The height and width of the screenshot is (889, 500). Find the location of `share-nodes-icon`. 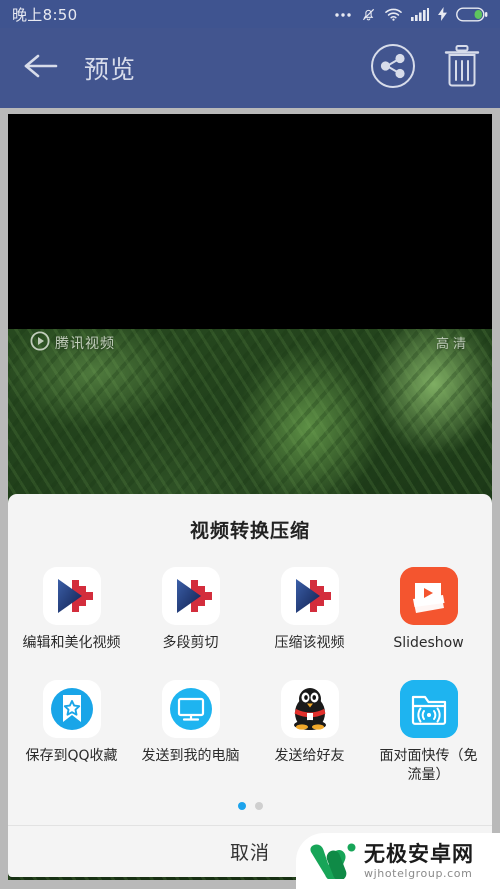

share-nodes-icon is located at coordinates (393, 68).